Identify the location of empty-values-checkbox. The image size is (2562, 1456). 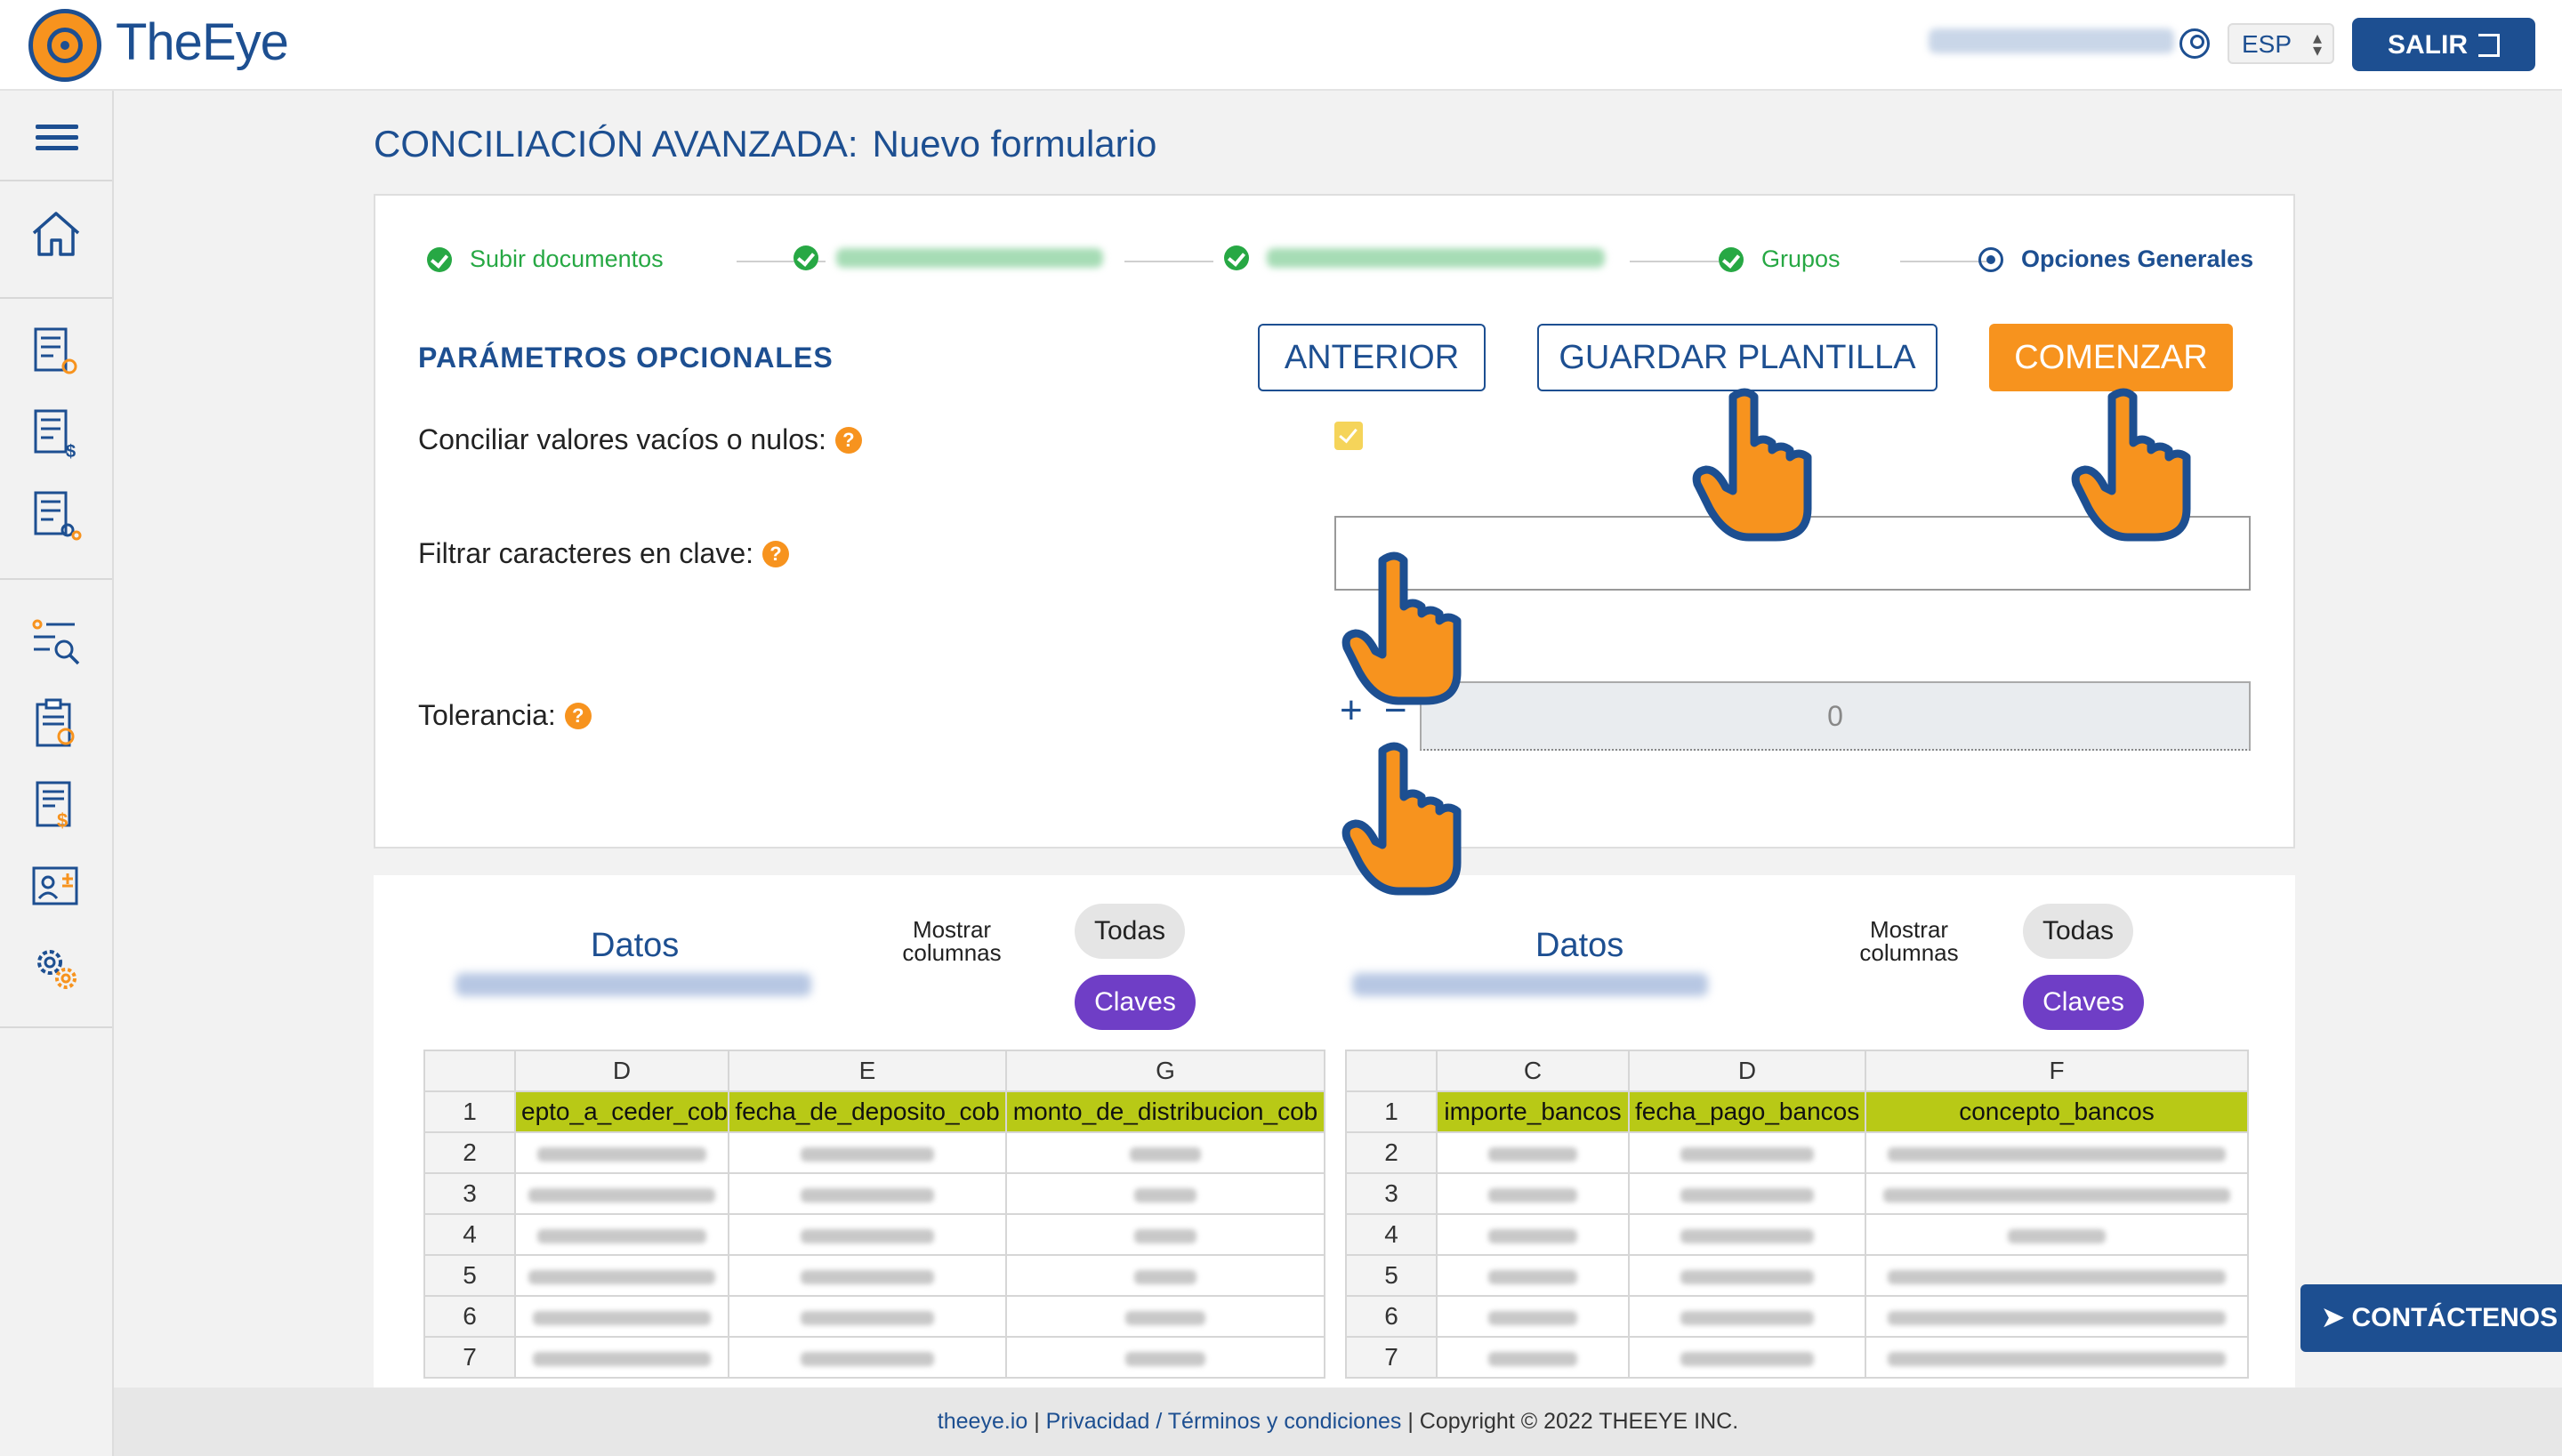
(1348, 436).